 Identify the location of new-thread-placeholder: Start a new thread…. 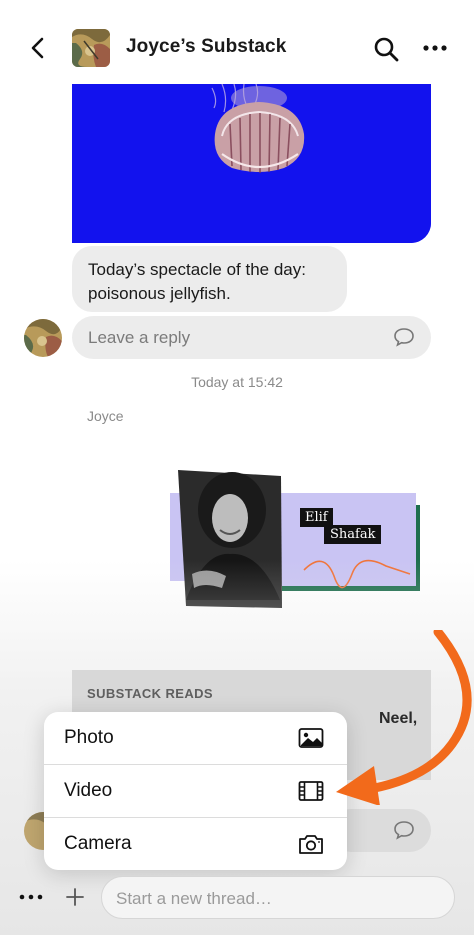
(194, 898).